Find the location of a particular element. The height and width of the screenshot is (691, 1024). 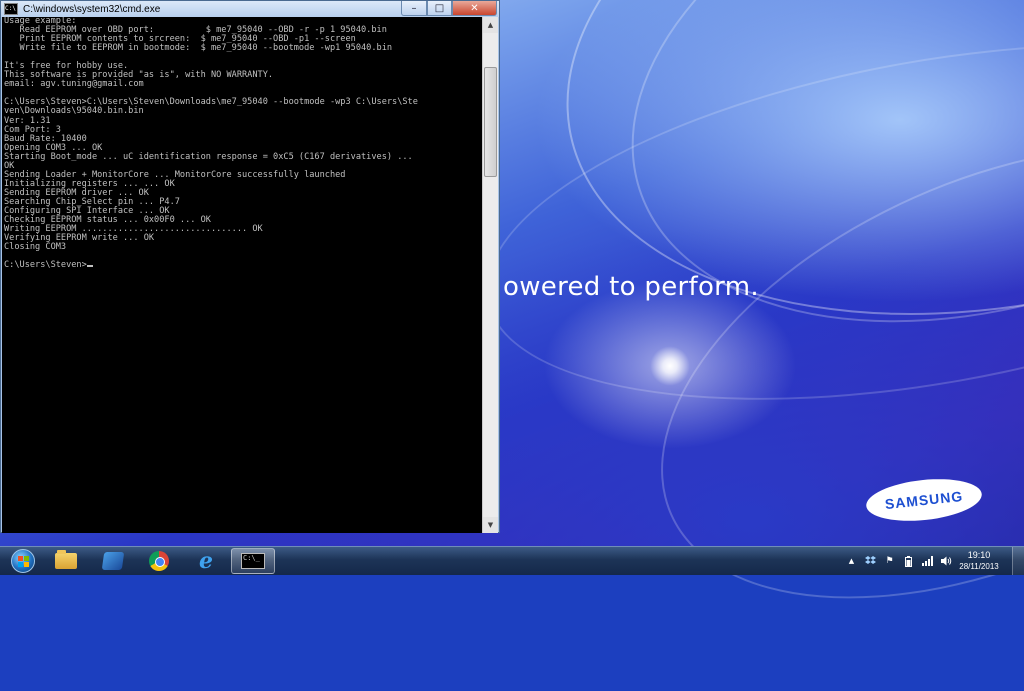

battery-icon is located at coordinates (908, 561).